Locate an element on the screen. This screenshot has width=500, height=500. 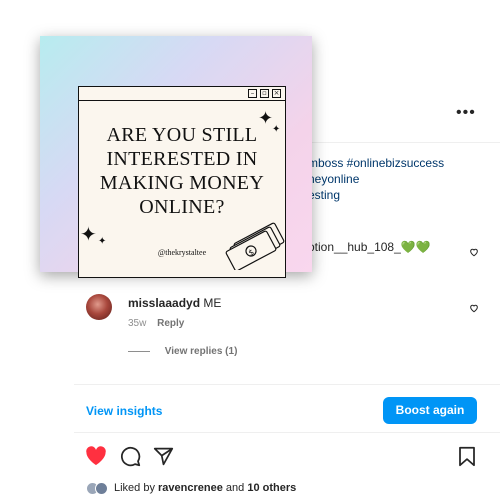
money-stack-icon: $ is located at coordinates (255, 246).